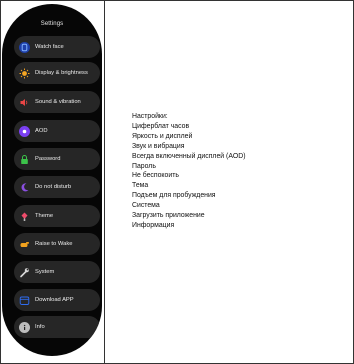 This screenshot has width=354, height=364. I want to click on speaker-icon, so click(24, 102).